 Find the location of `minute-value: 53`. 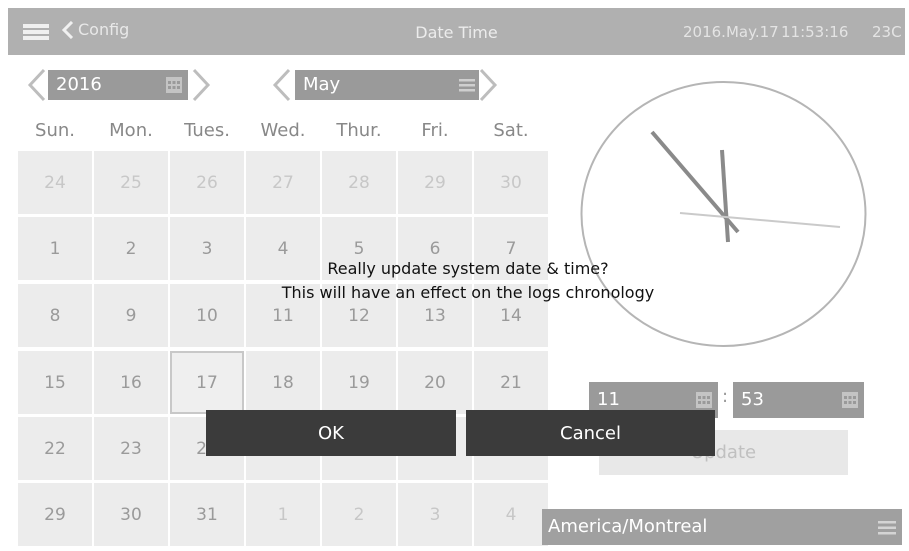

minute-value: 53 is located at coordinates (752, 399).